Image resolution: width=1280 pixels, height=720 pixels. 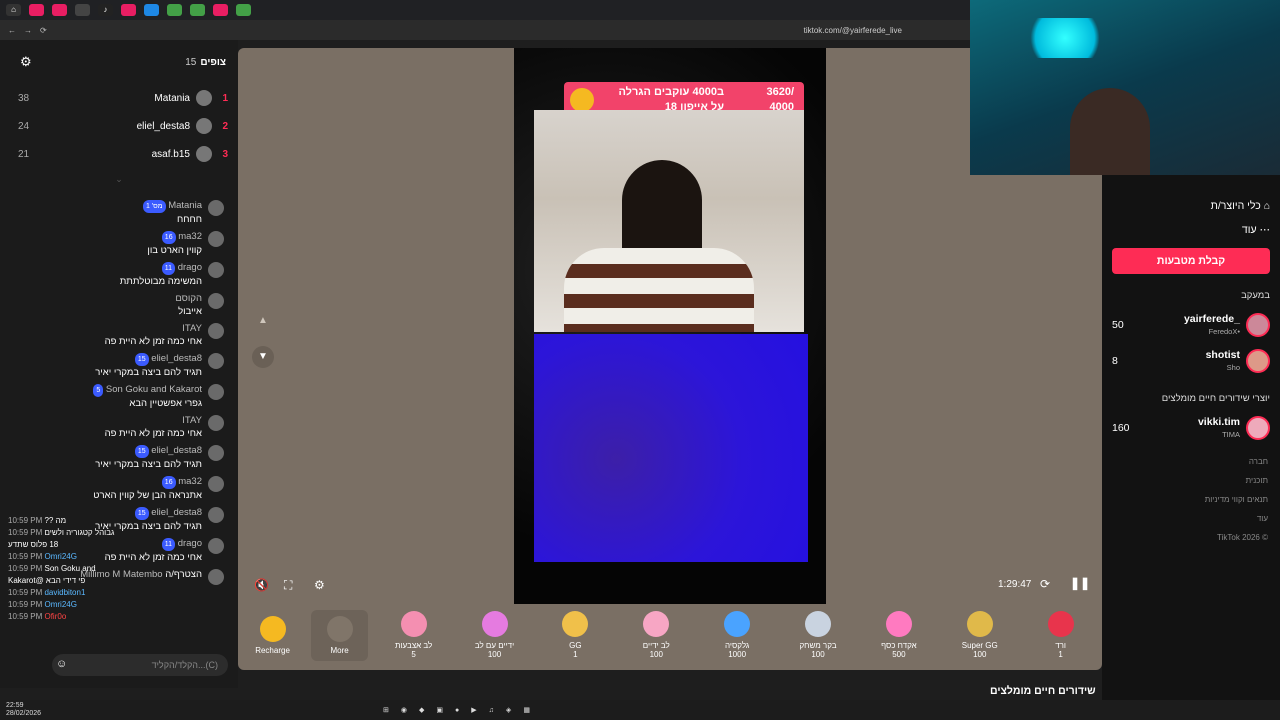 I want to click on get-coins-button: קבלת מטבעות, so click(x=1191, y=261).